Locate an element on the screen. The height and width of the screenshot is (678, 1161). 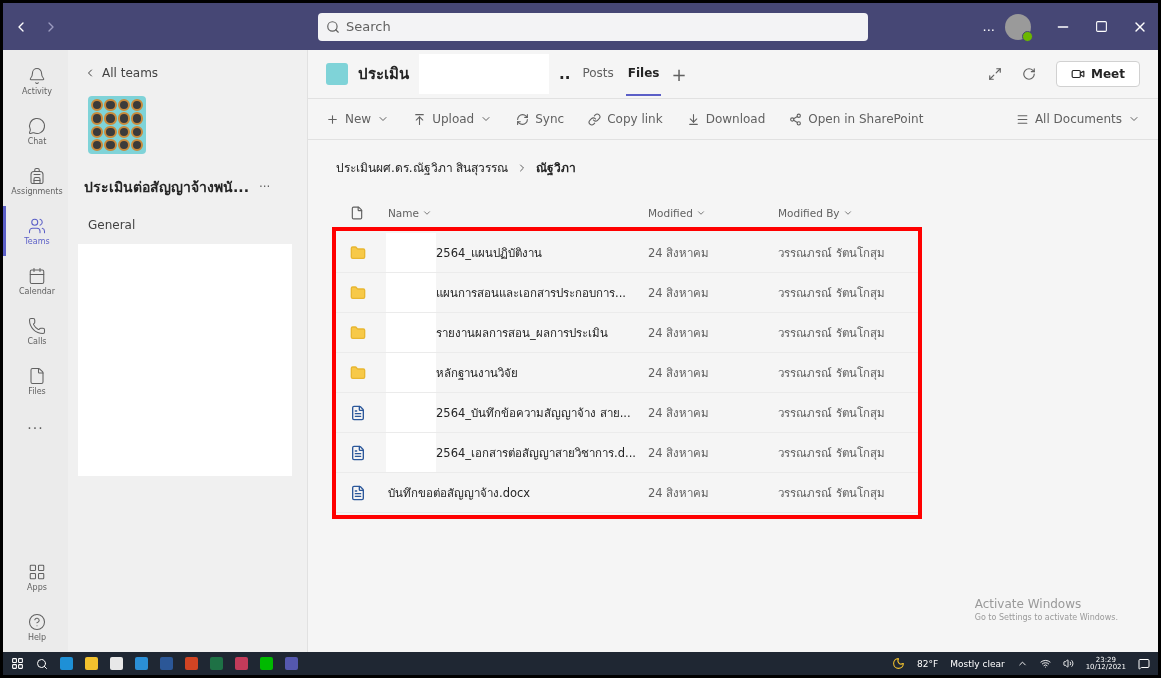
rail-label: Activity is located at coordinates (37, 91).